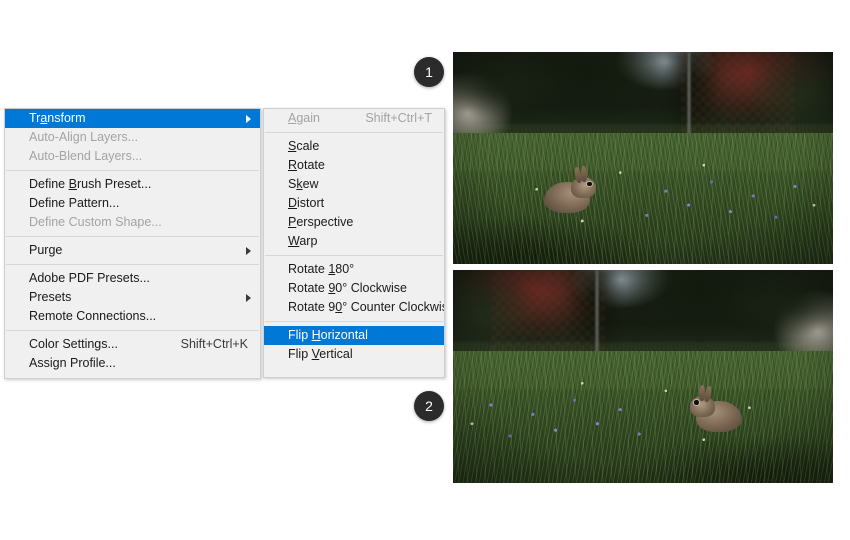 The image size is (850, 540). I want to click on menu-item-rotate-90-counter-clockwise: Rotate 90° Counter Clockwise, so click(354, 307).